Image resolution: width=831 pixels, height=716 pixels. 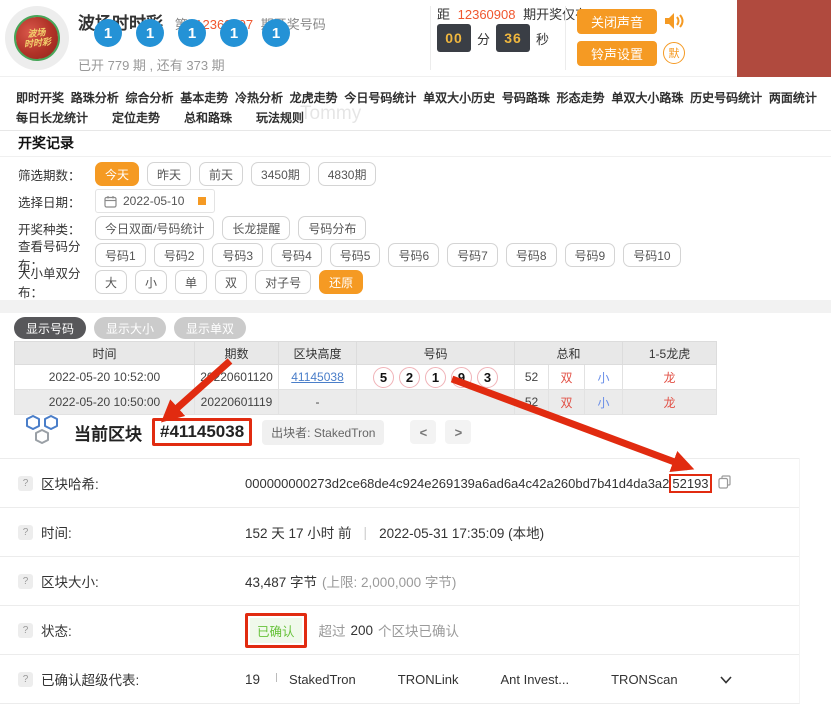 What do you see at coordinates (725, 679) in the screenshot?
I see `chevron-down-icon` at bounding box center [725, 679].